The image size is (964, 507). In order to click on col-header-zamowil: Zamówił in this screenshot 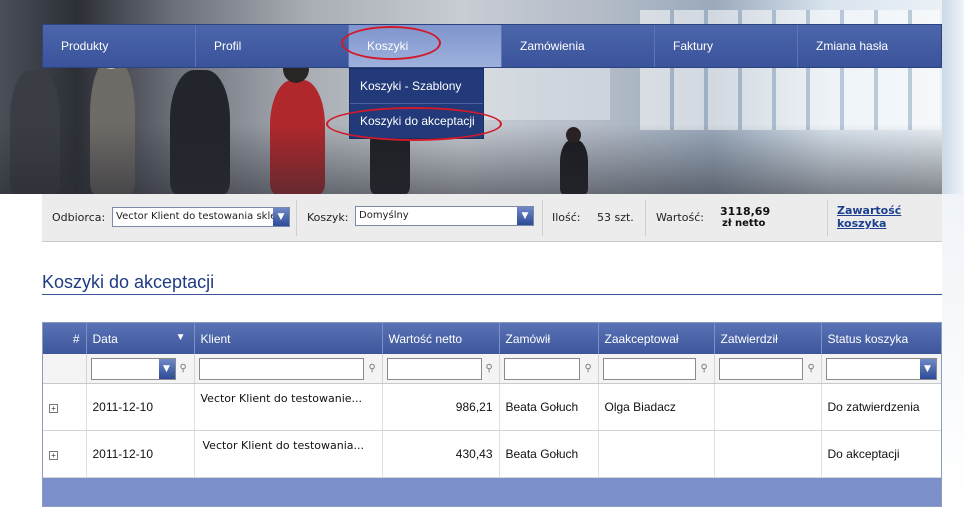, I will do `click(549, 338)`.